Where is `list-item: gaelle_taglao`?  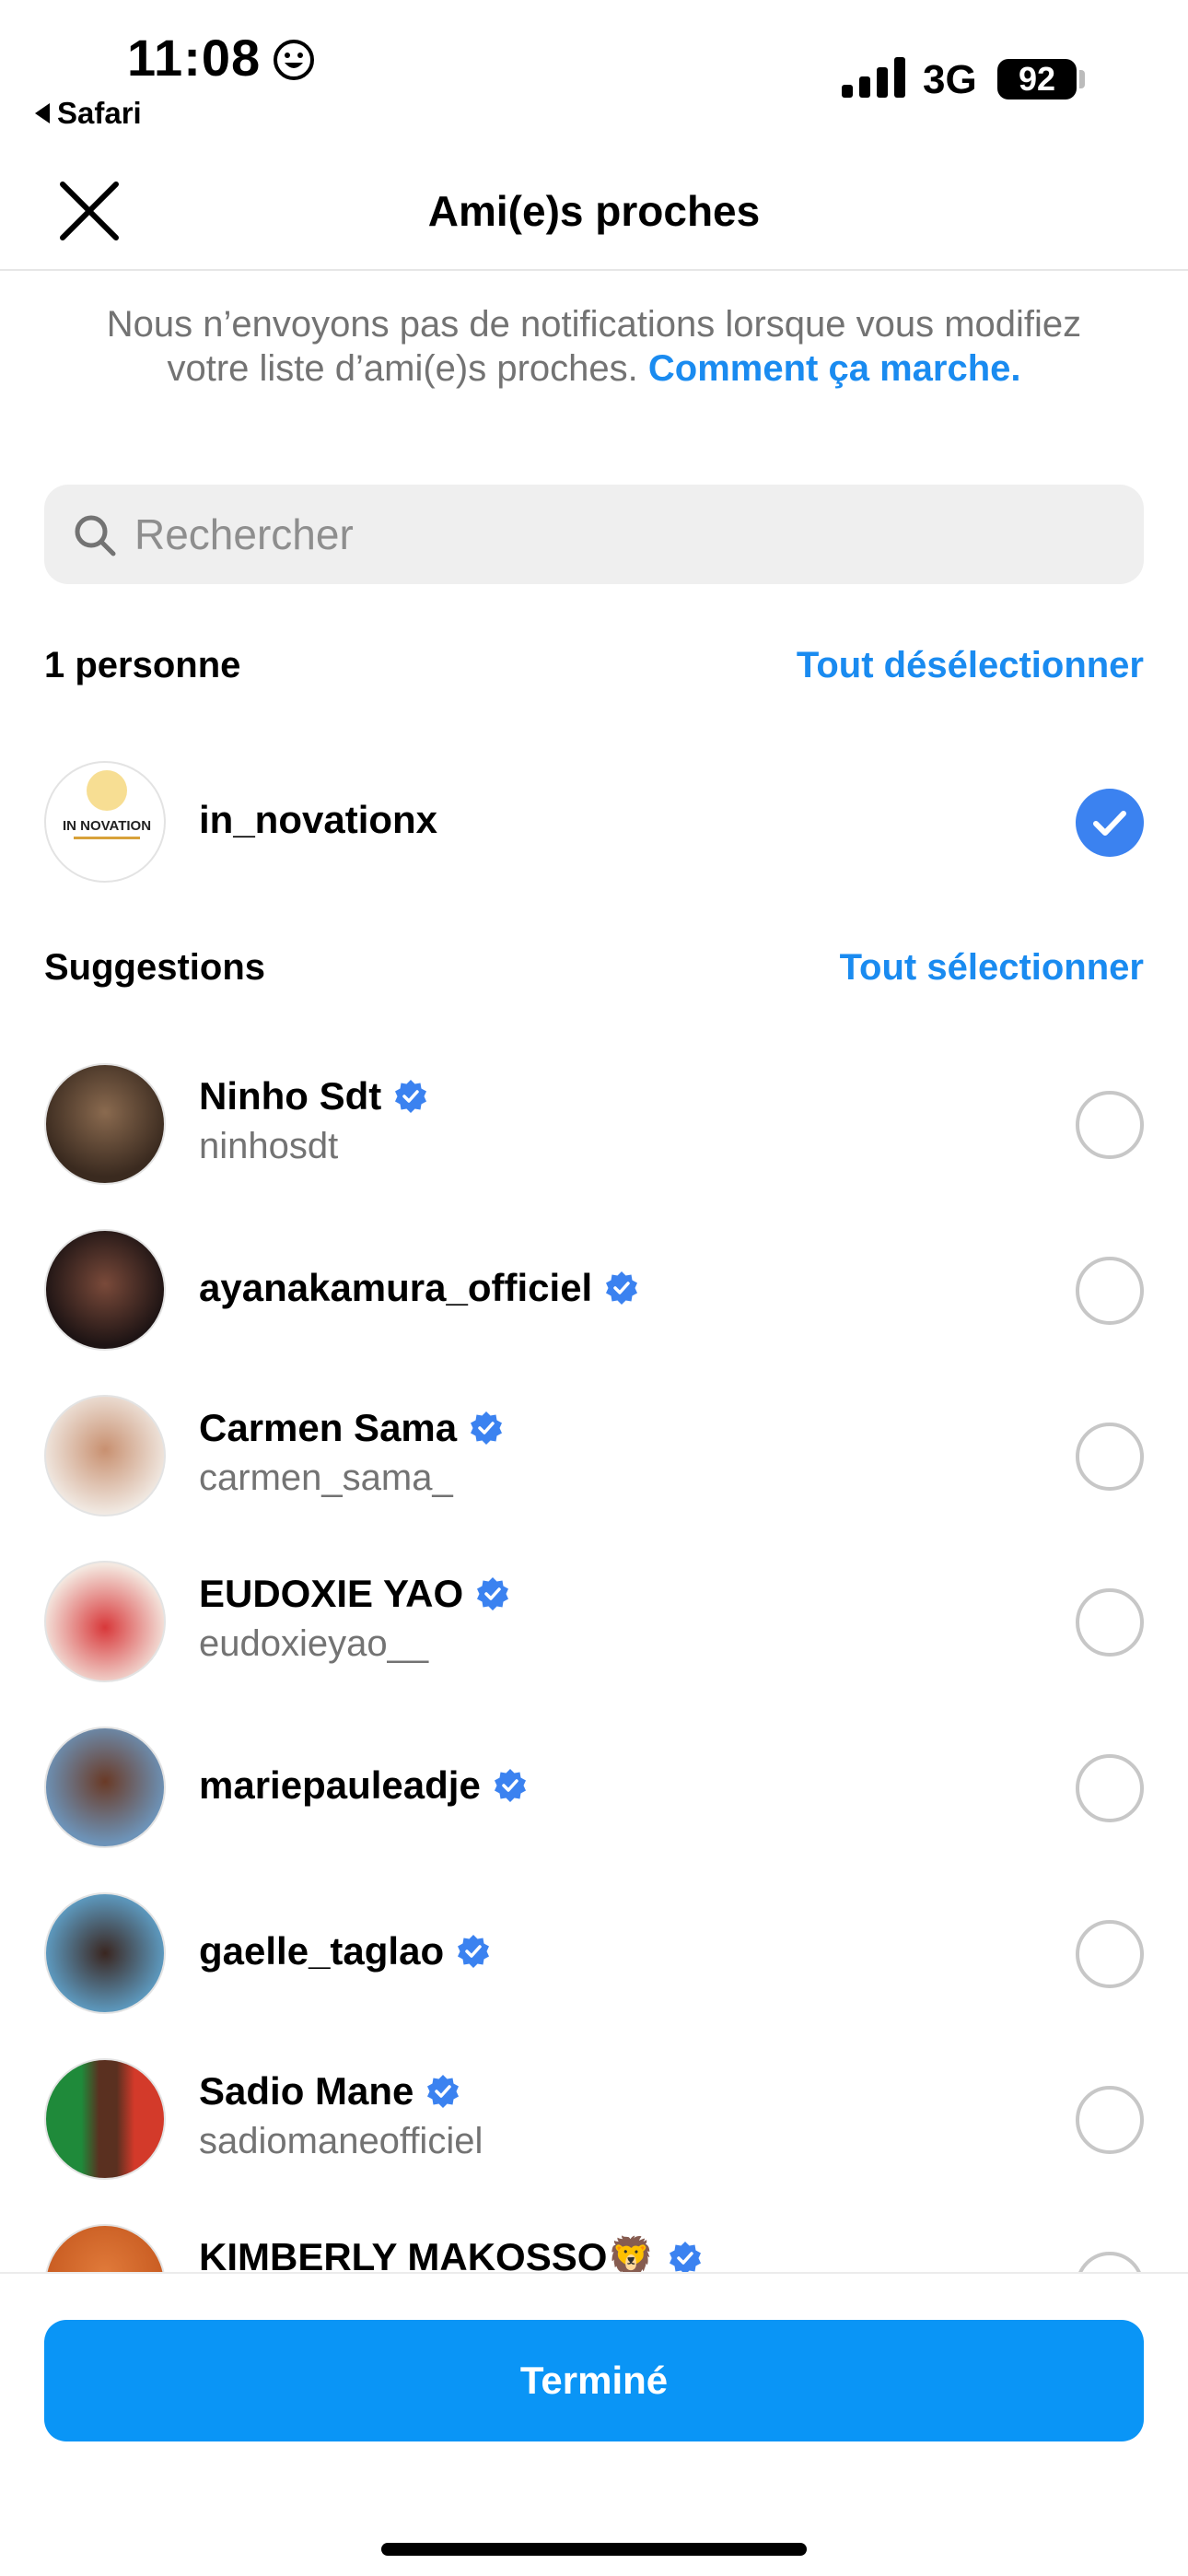
list-item: gaelle_taglao is located at coordinates (594, 1953).